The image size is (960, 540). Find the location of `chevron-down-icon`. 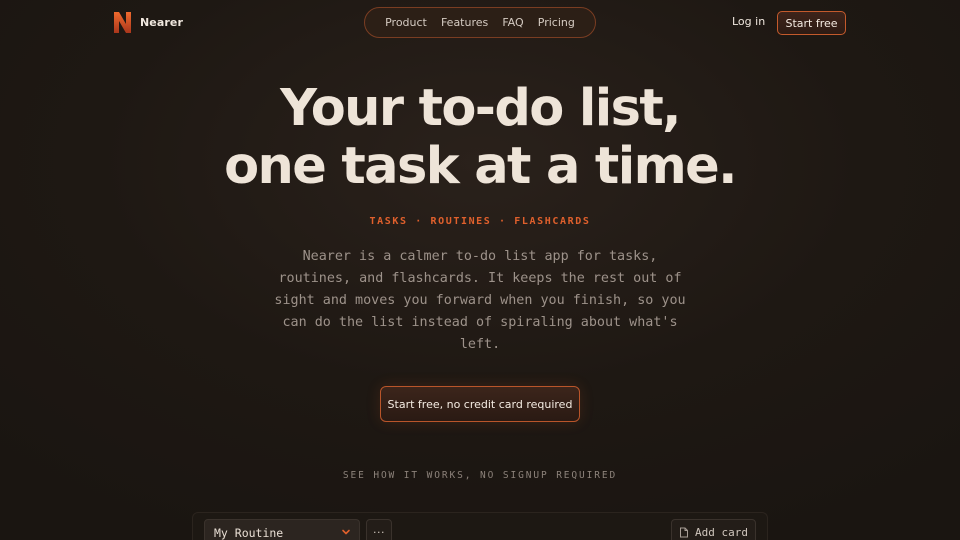

chevron-down-icon is located at coordinates (346, 532).